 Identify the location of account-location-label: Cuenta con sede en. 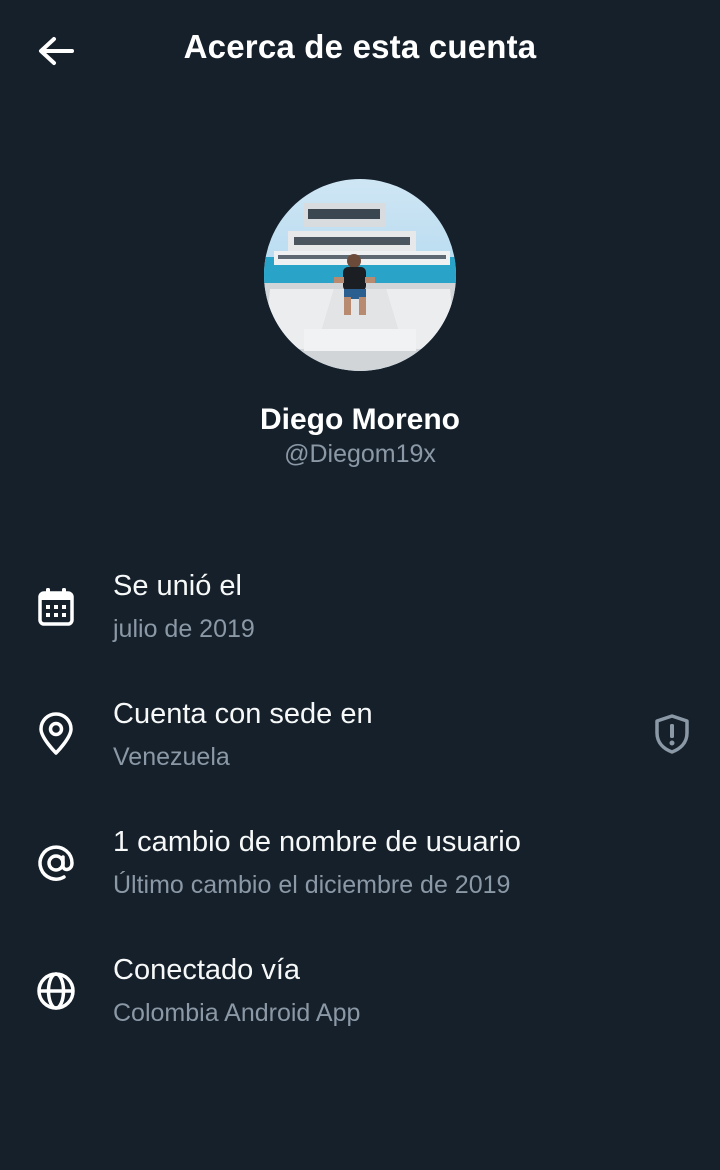
(243, 714).